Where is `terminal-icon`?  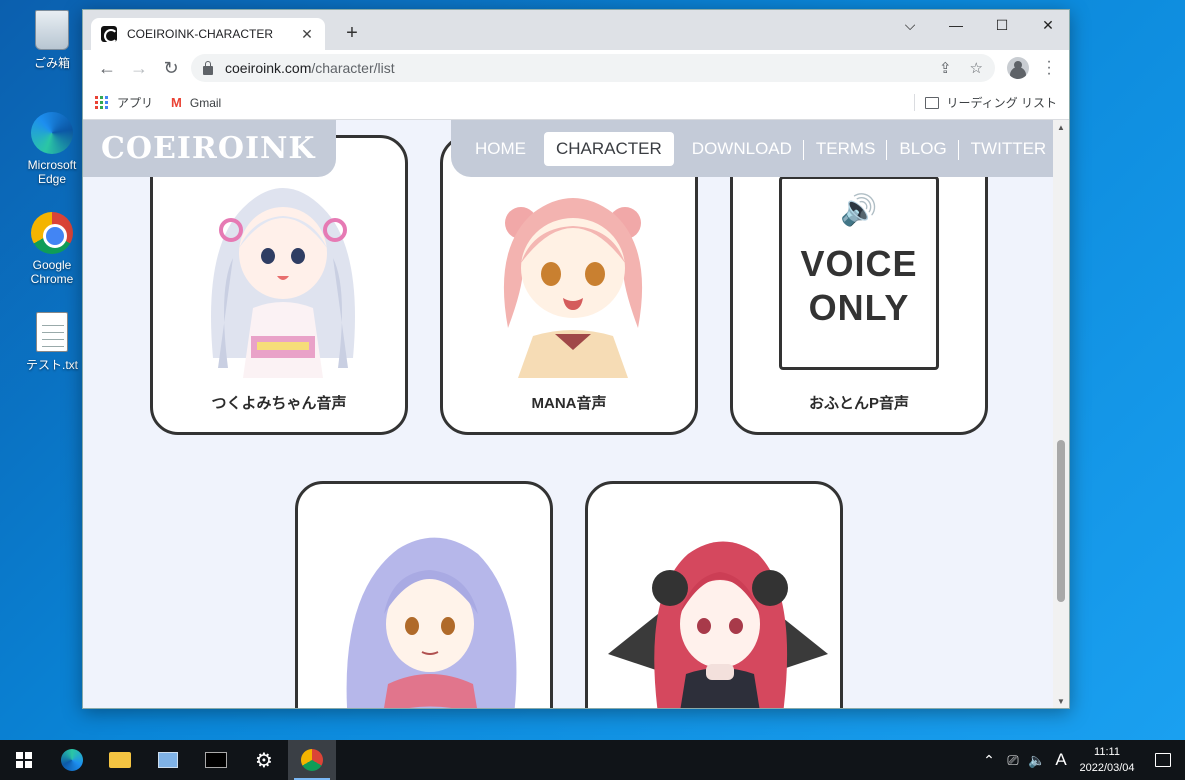
terminal-icon is located at coordinates (216, 760).